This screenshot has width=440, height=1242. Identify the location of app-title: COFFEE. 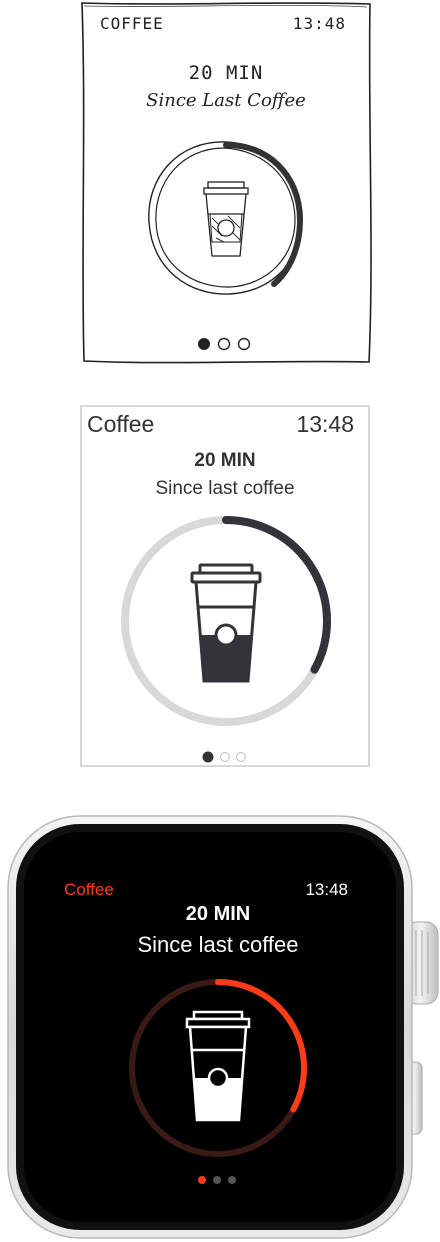
(132, 23).